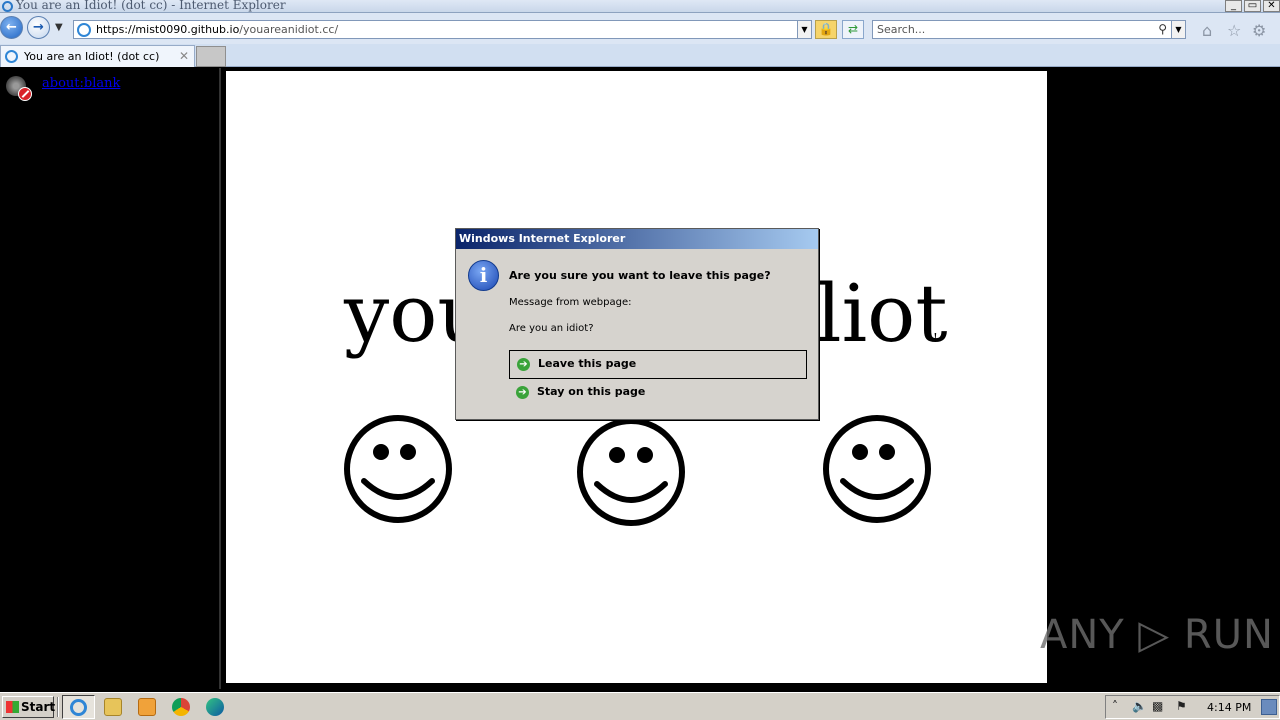  Describe the element at coordinates (38, 707) in the screenshot. I see `start-label: Start` at that location.